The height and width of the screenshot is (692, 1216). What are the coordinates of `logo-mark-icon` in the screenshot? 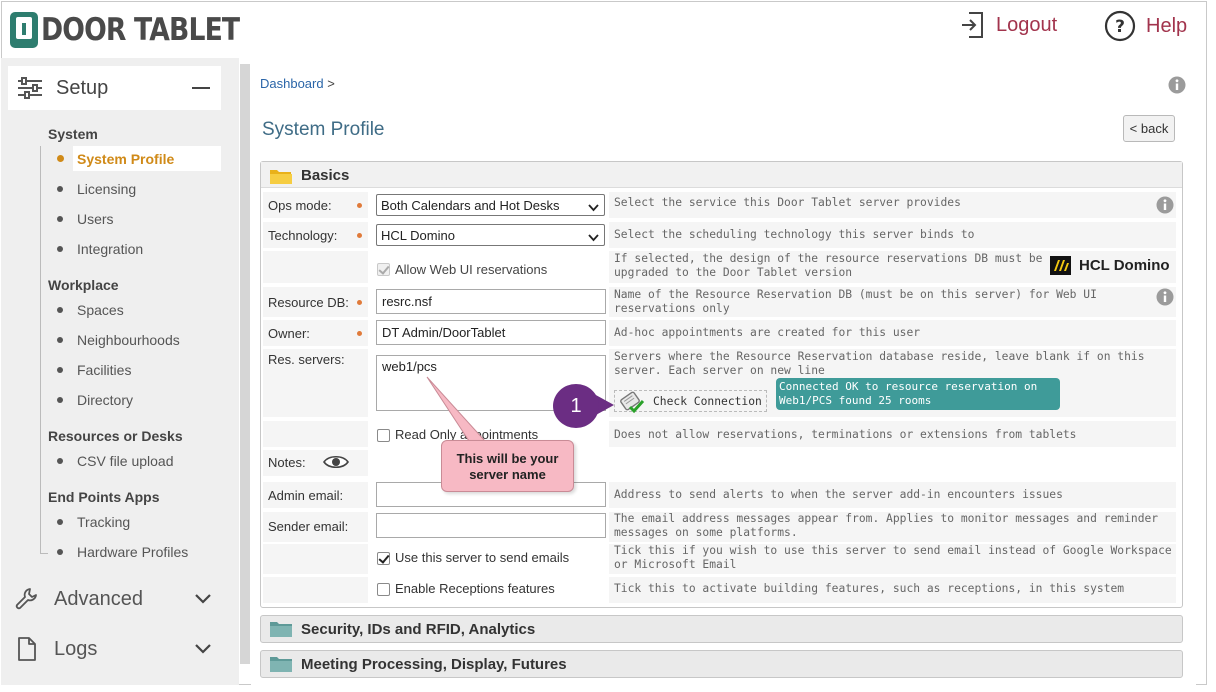 It's located at (24, 30).